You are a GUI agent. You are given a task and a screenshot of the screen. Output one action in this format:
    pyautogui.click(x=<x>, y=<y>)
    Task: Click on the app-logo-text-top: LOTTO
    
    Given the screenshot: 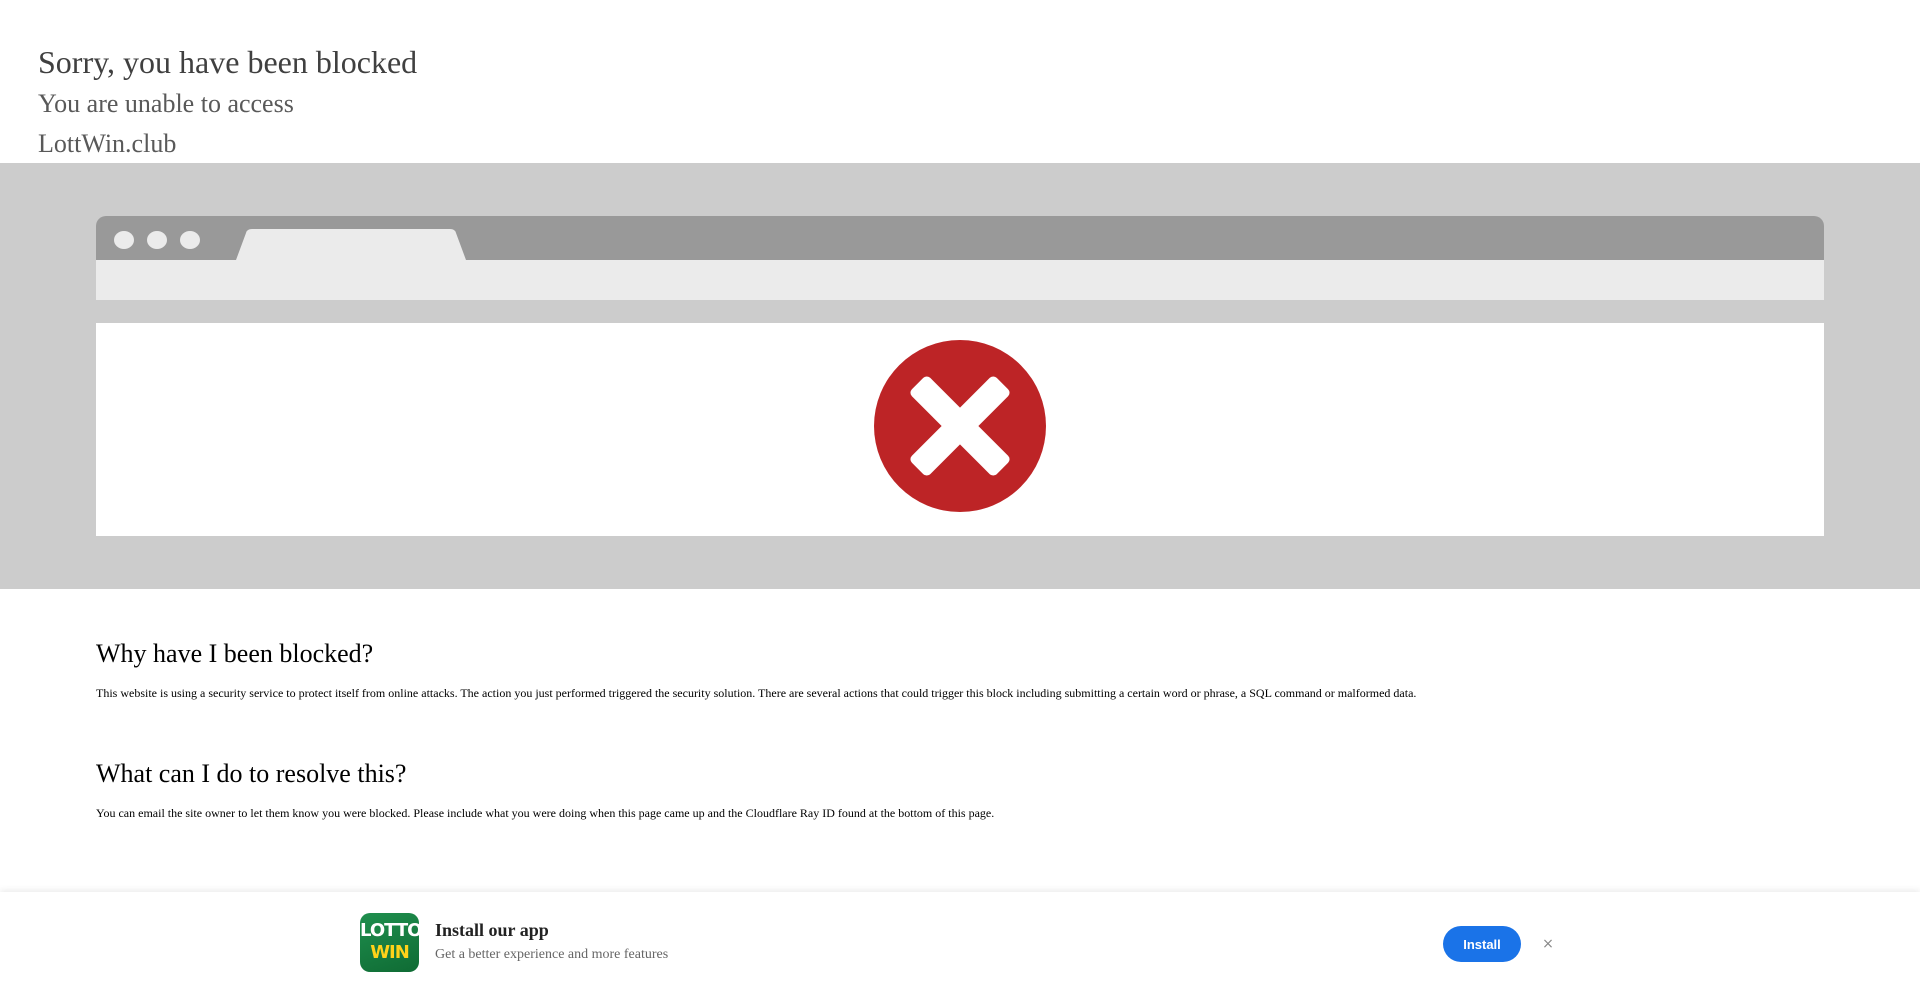 What is the action you would take?
    pyautogui.click(x=389, y=930)
    